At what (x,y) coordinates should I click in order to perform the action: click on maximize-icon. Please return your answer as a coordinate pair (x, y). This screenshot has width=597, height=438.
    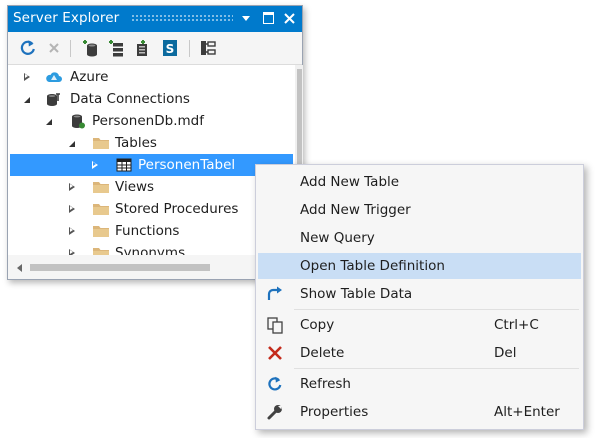
    Looking at the image, I should click on (268, 18).